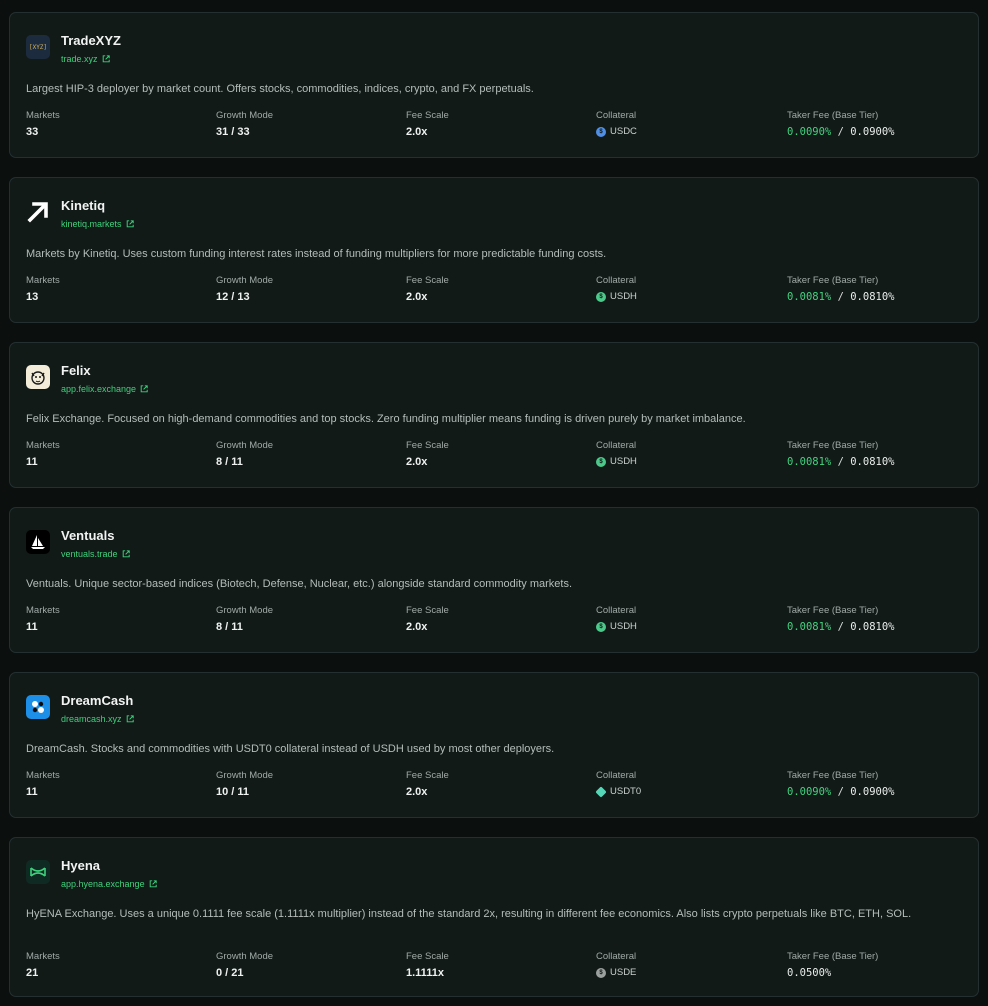 This screenshot has width=988, height=1006. I want to click on markets-value: 11, so click(32, 792).